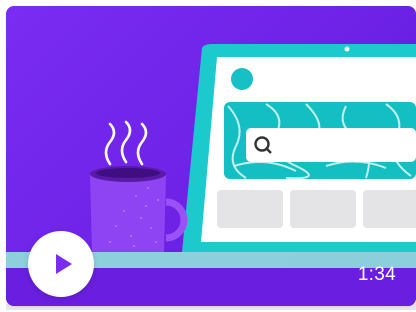 The image size is (416, 312). Describe the element at coordinates (376, 274) in the screenshot. I see `video-duration: 1:34` at that location.